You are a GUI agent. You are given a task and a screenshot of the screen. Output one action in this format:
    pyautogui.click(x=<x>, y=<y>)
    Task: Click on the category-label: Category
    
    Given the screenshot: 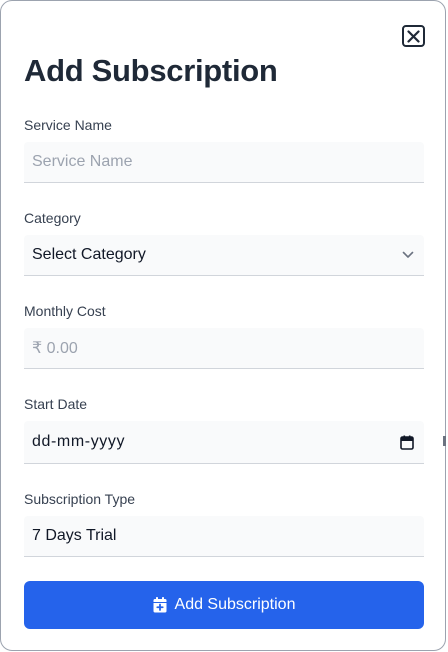 What is the action you would take?
    pyautogui.click(x=52, y=218)
    